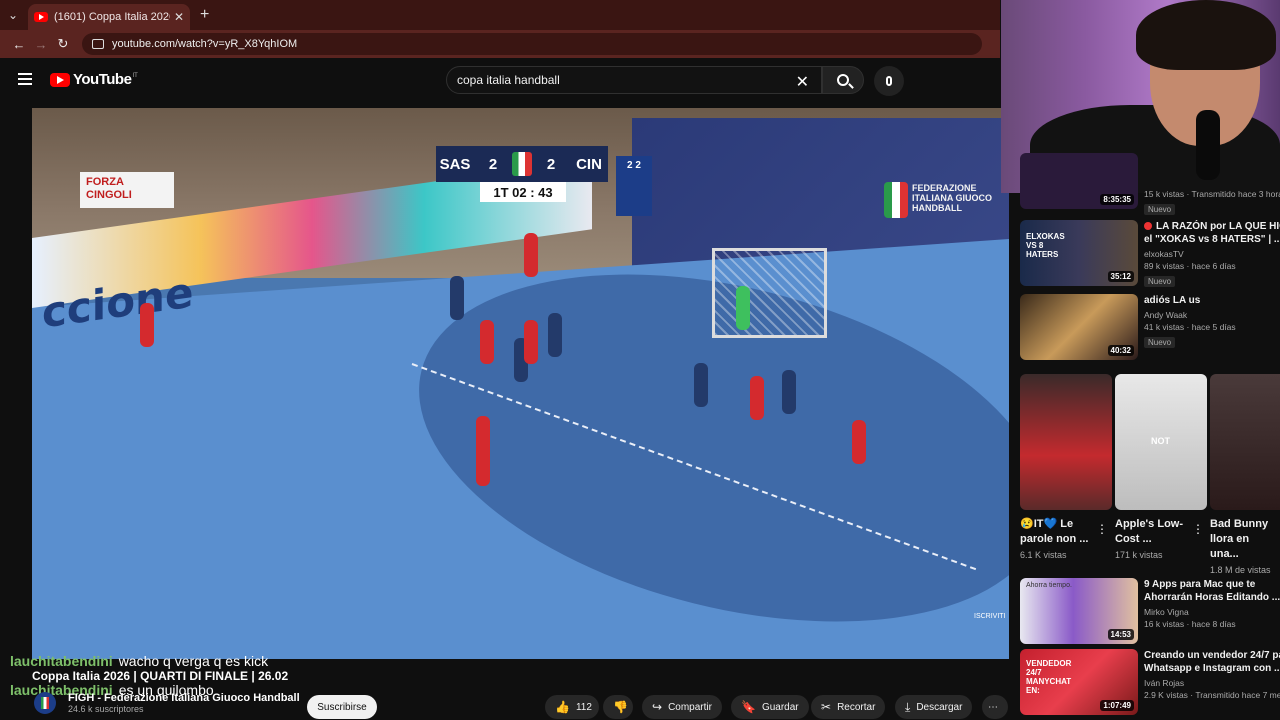 The width and height of the screenshot is (1280, 720). What do you see at coordinates (193, 661) in the screenshot?
I see `chat-text: wacho q verga q es kick` at bounding box center [193, 661].